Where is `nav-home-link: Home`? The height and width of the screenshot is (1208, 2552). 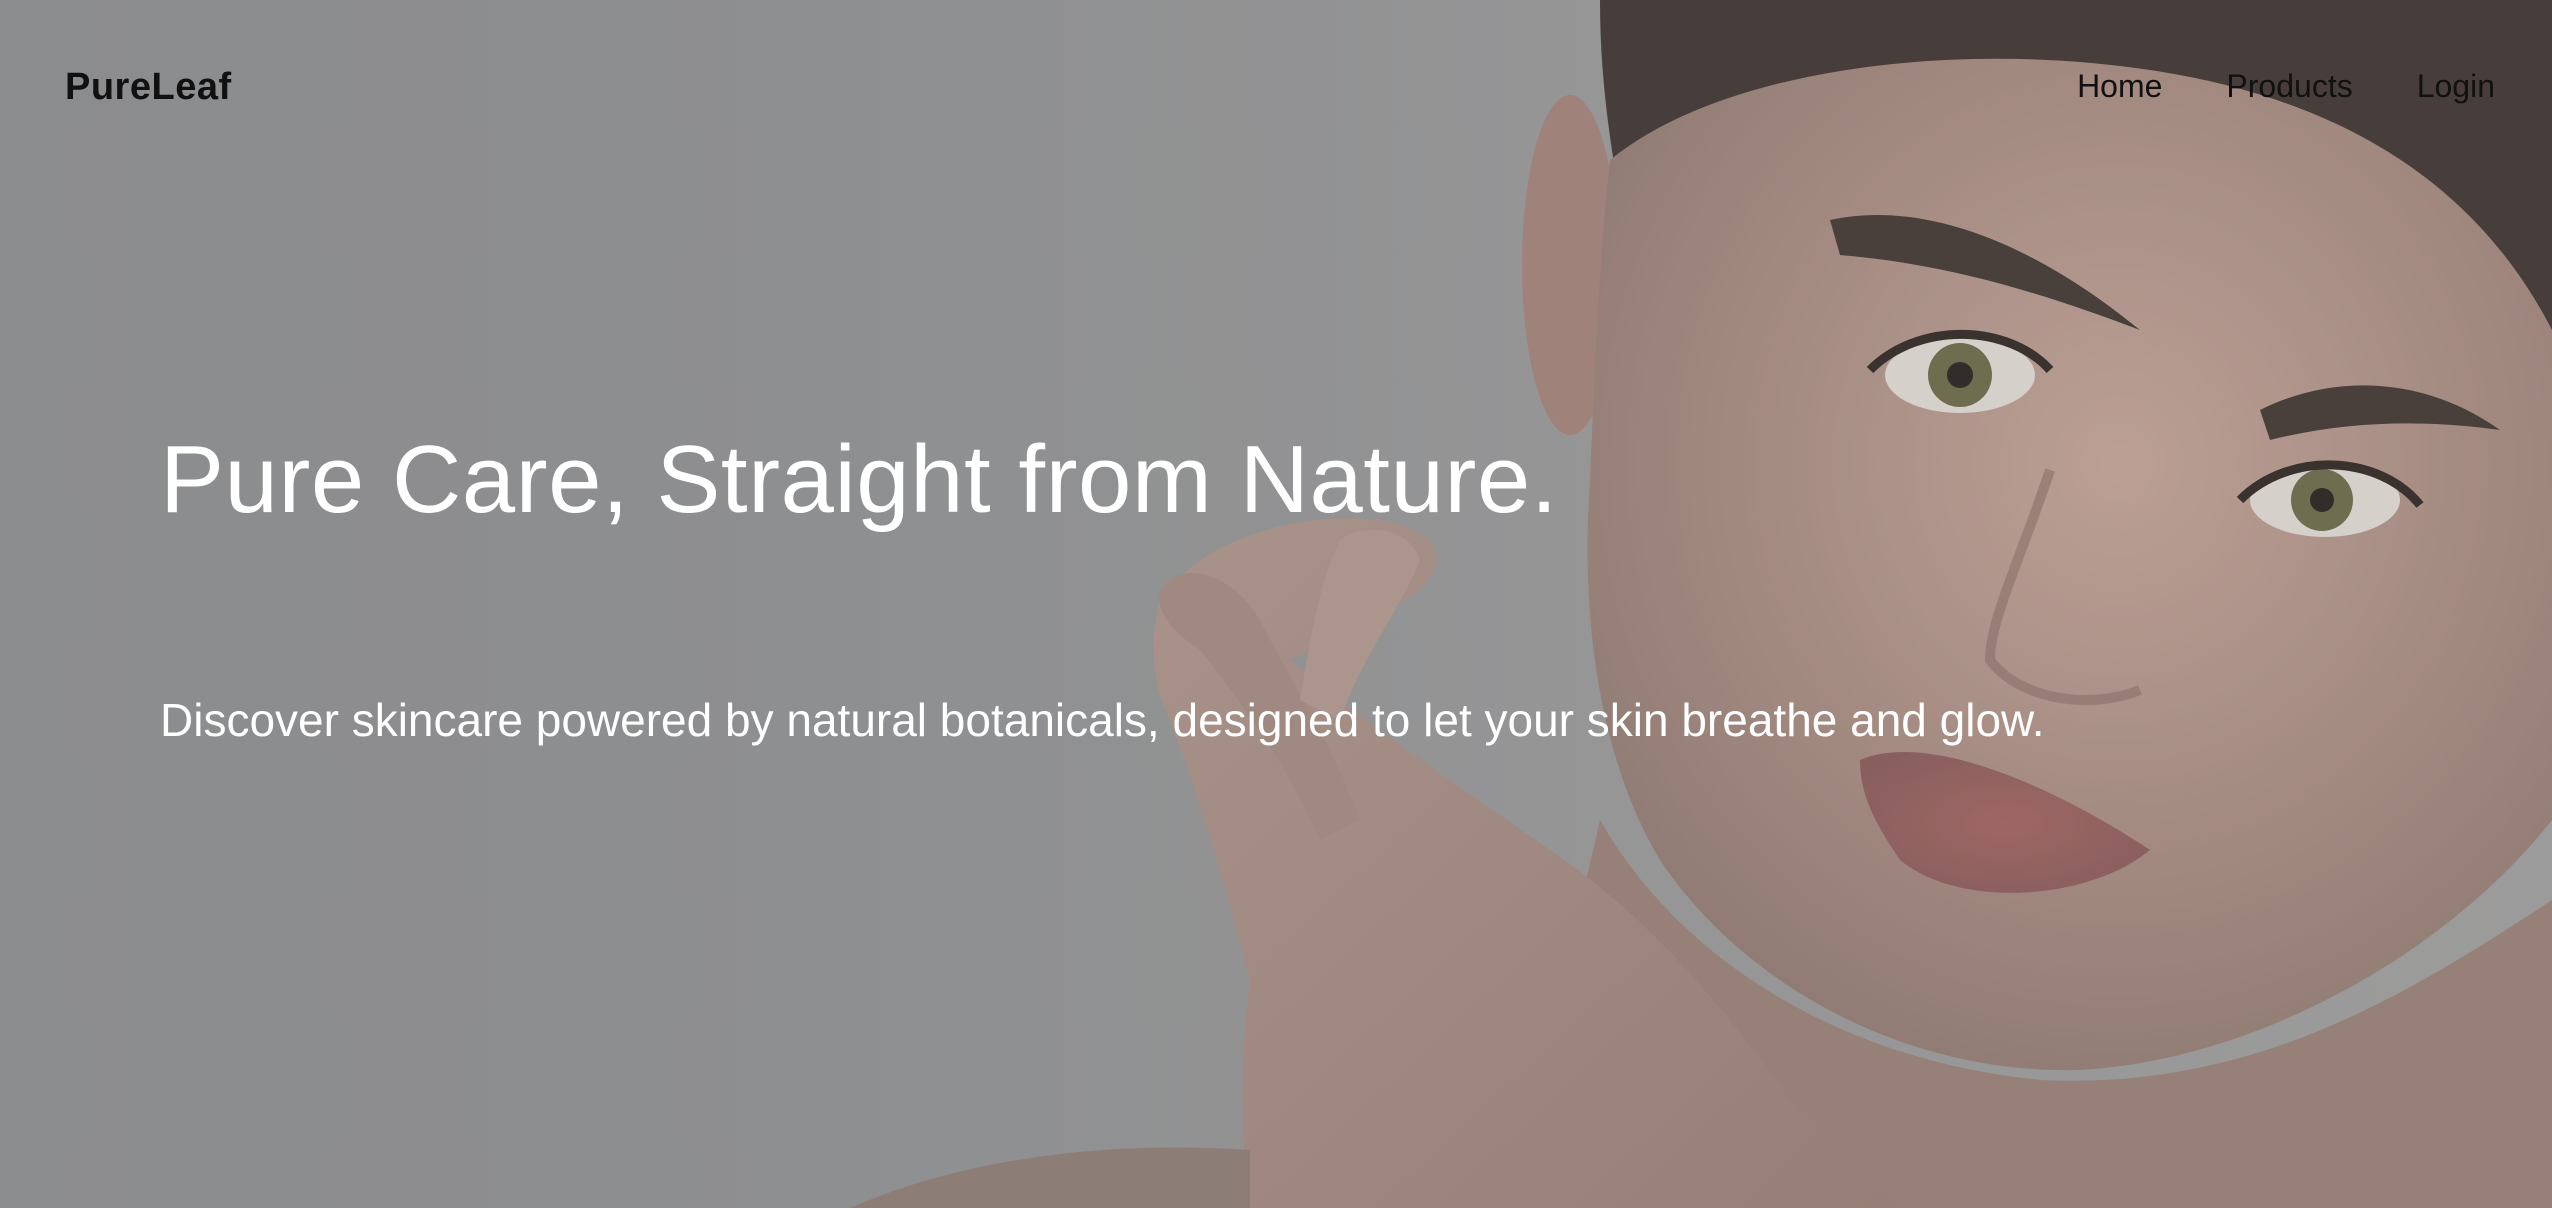
nav-home-link: Home is located at coordinates (2119, 86).